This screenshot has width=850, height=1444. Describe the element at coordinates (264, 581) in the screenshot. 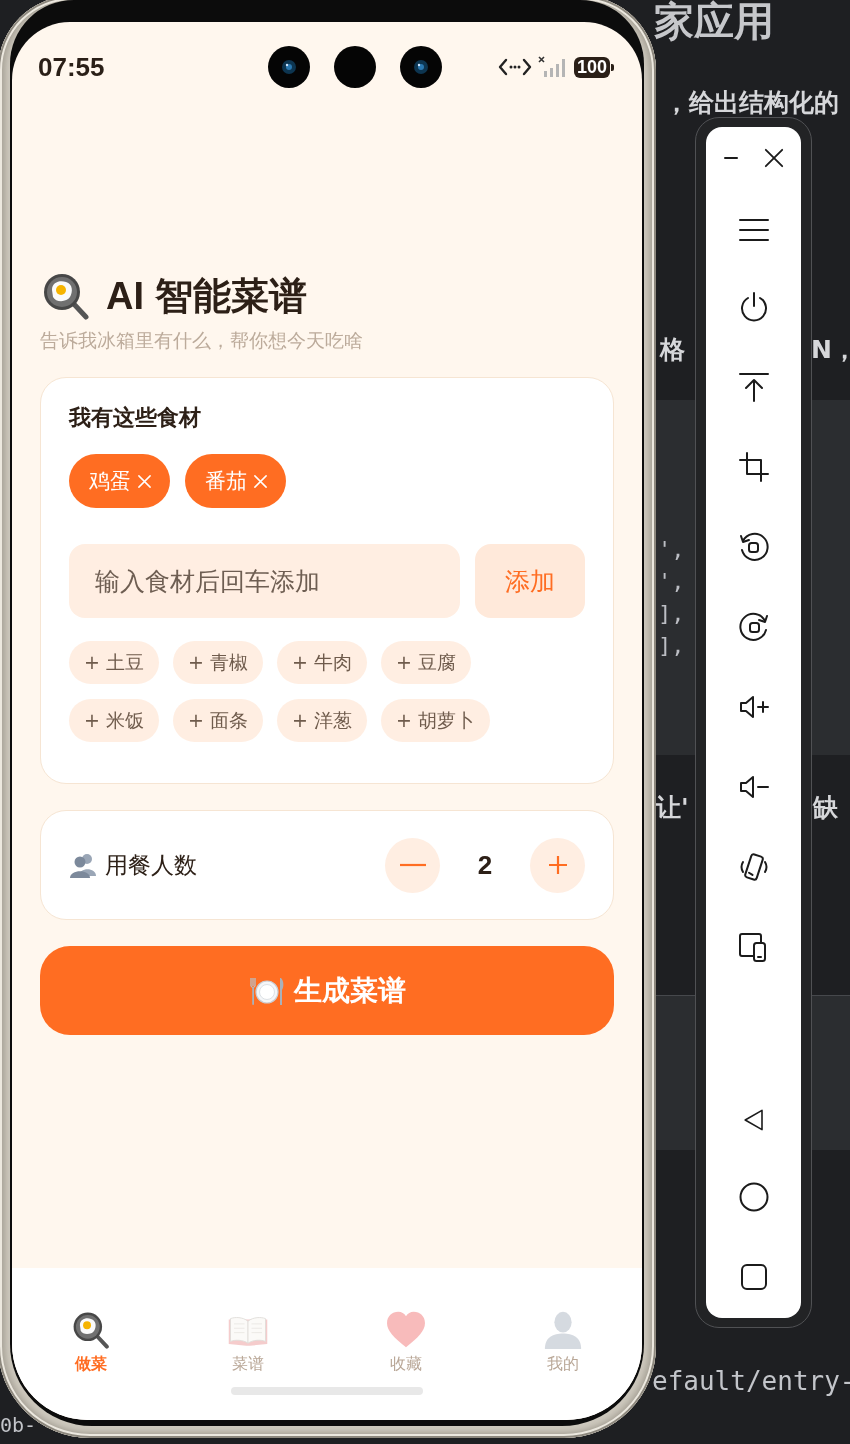

I see `ingredient-input: 输入食材后回车添加` at that location.